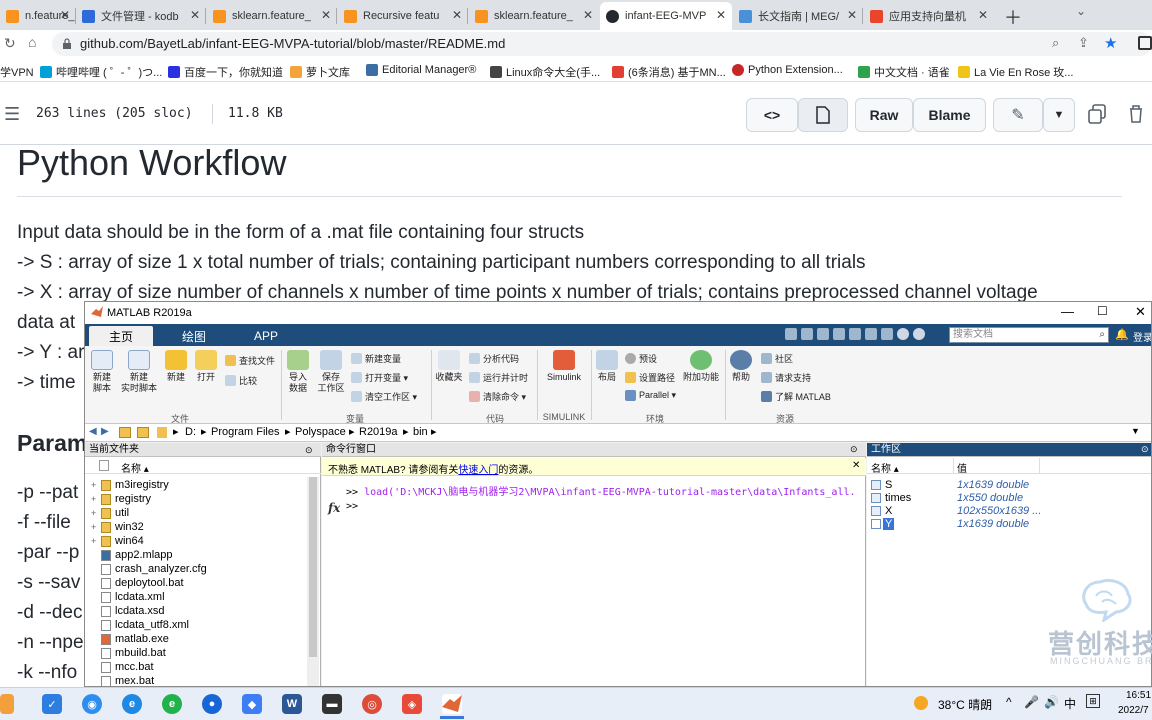 The width and height of the screenshot is (1152, 720). Describe the element at coordinates (1070, 703) in the screenshot. I see `ime-indicator: 中` at that location.